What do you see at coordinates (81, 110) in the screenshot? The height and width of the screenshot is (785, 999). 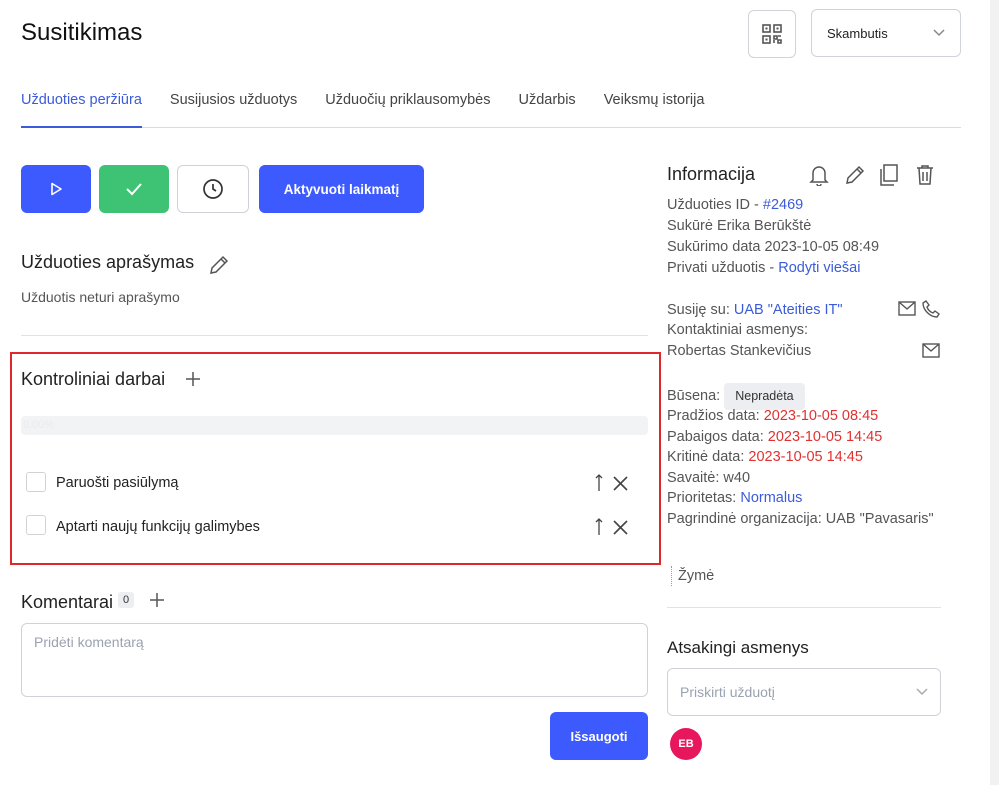 I see `tab-task-overview: Užduoties peržiūra` at bounding box center [81, 110].